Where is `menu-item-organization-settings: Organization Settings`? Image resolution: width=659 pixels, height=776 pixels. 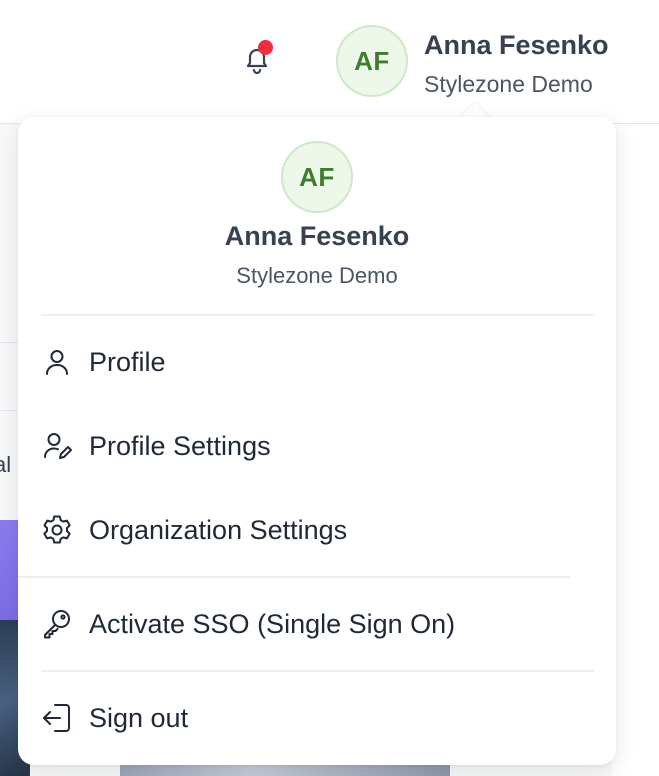
menu-item-organization-settings: Organization Settings is located at coordinates (317, 530).